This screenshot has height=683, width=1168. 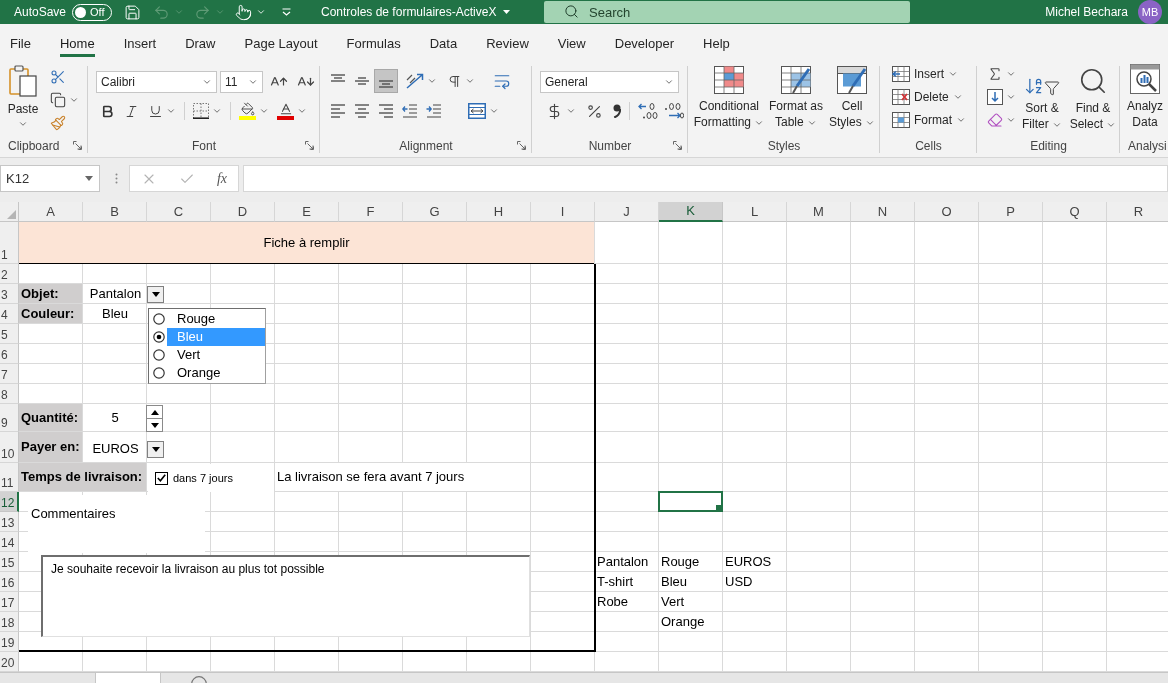 What do you see at coordinates (674, 111) in the screenshot?
I see `zeros-right-arrow-icon` at bounding box center [674, 111].